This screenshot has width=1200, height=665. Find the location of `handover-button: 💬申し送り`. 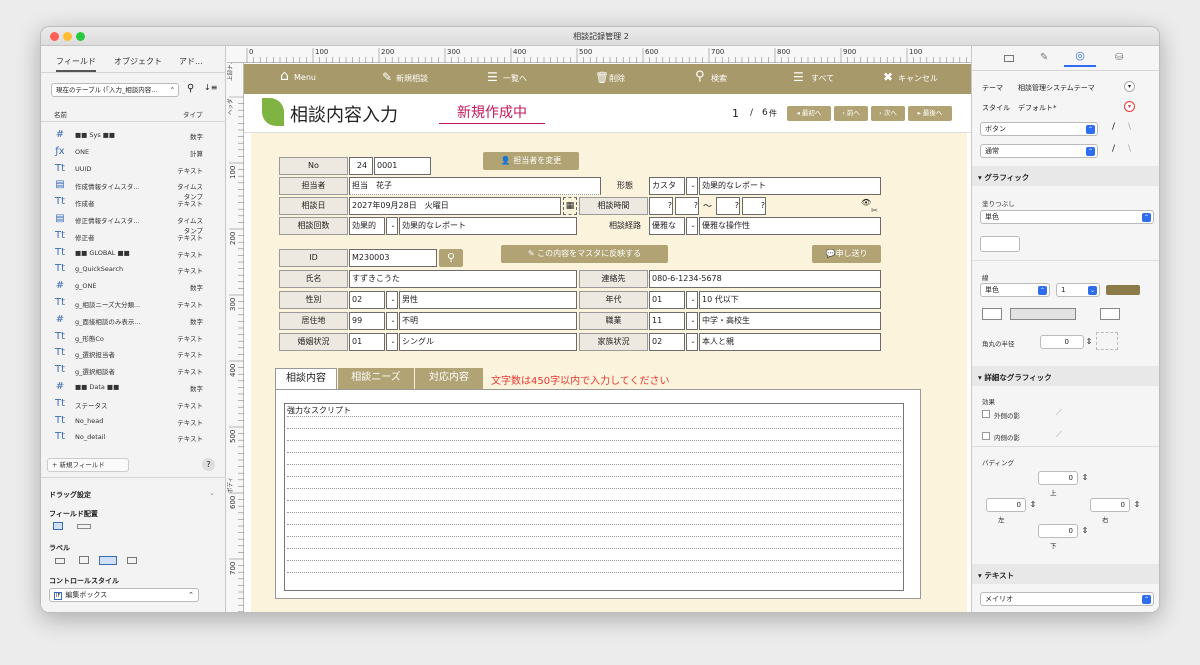

handover-button: 💬申し送り is located at coordinates (846, 254).